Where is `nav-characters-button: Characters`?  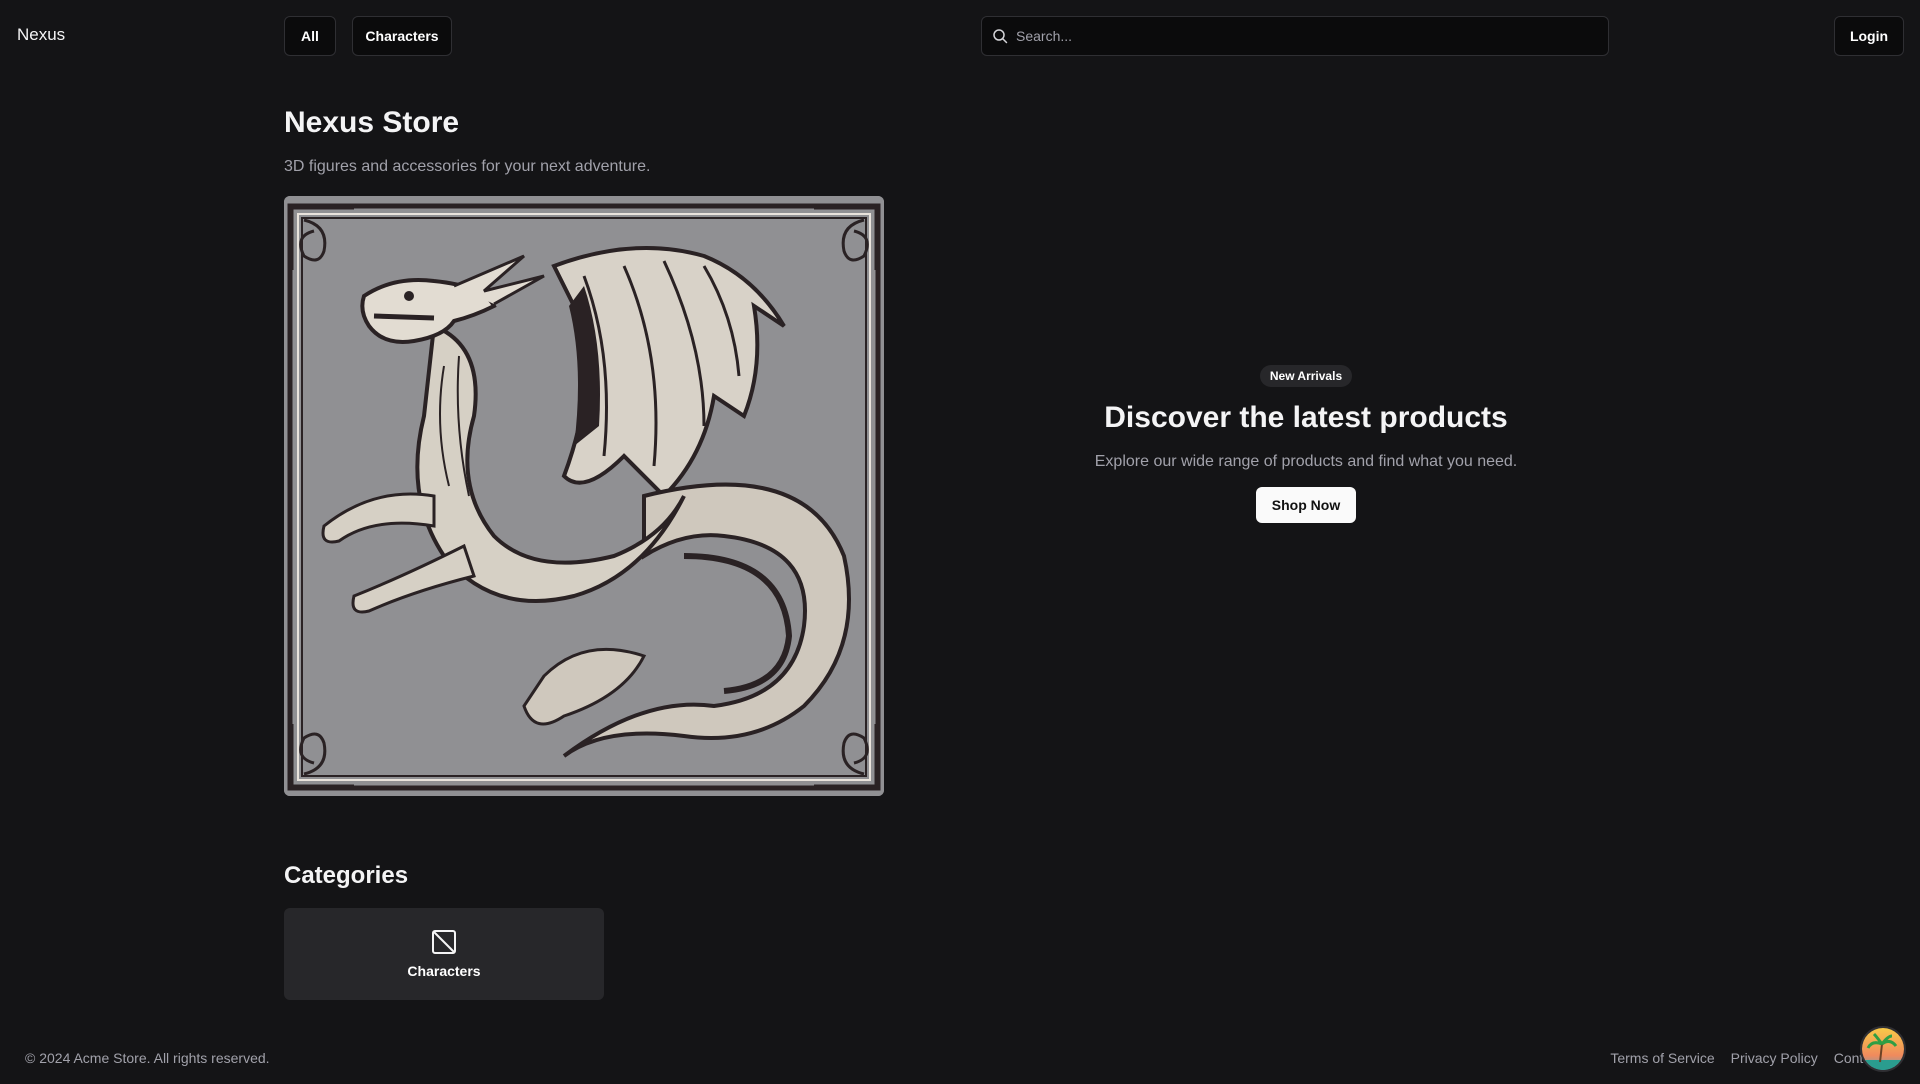 nav-characters-button: Characters is located at coordinates (402, 36).